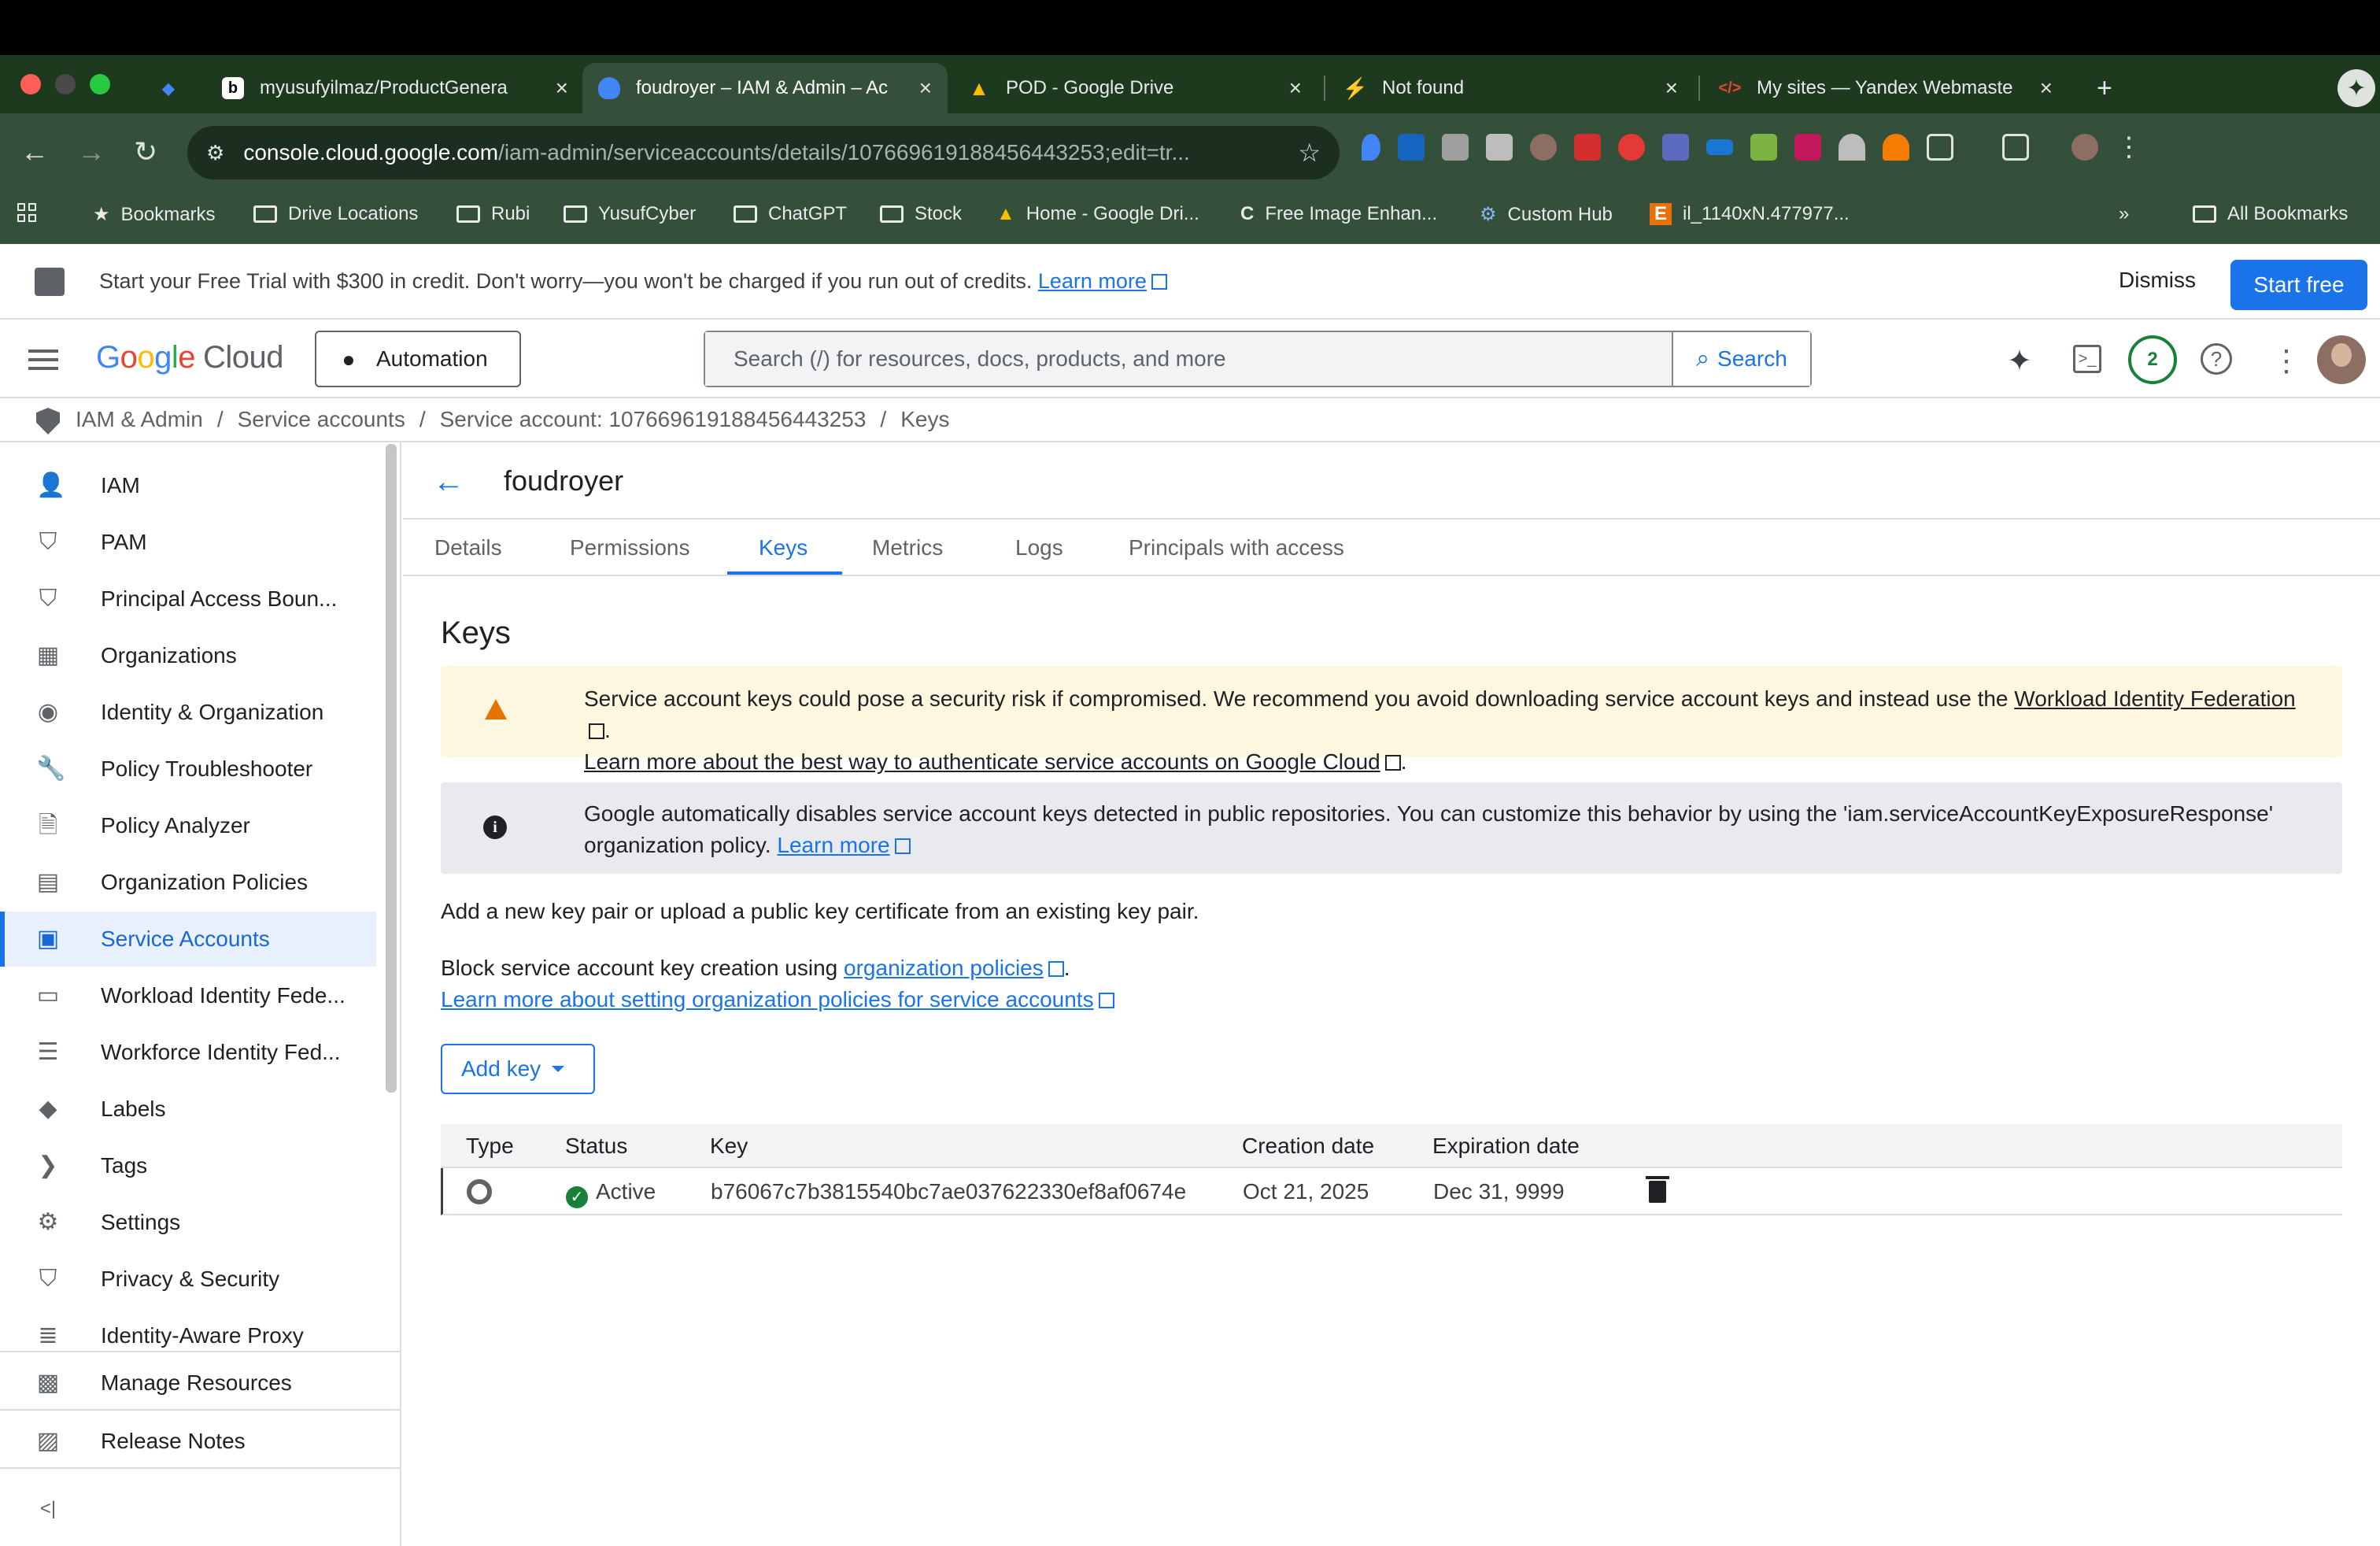  I want to click on ext-p-icon, so click(1675, 148).